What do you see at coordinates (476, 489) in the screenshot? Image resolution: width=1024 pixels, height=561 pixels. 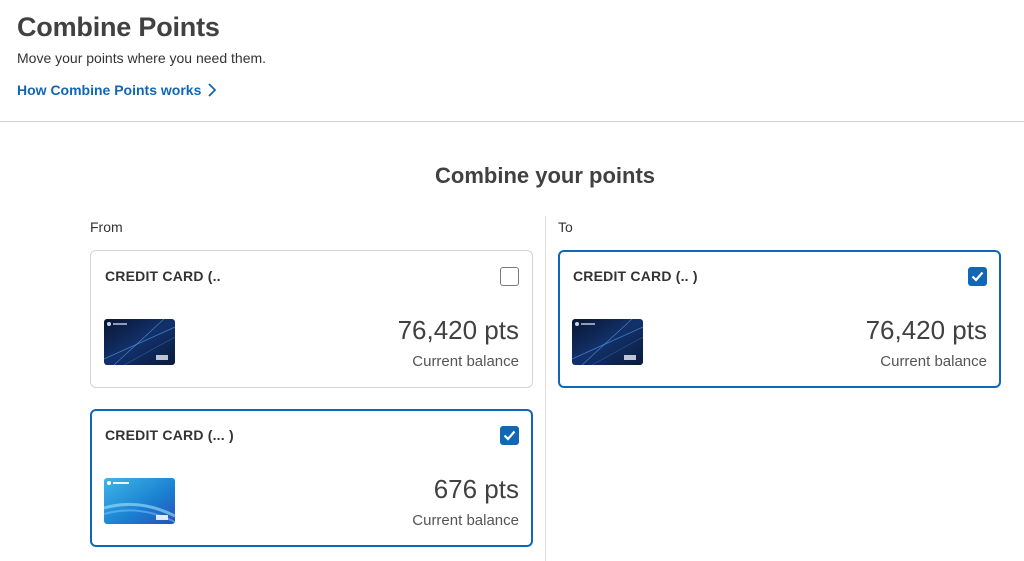 I see `points-balance: 676 pts` at bounding box center [476, 489].